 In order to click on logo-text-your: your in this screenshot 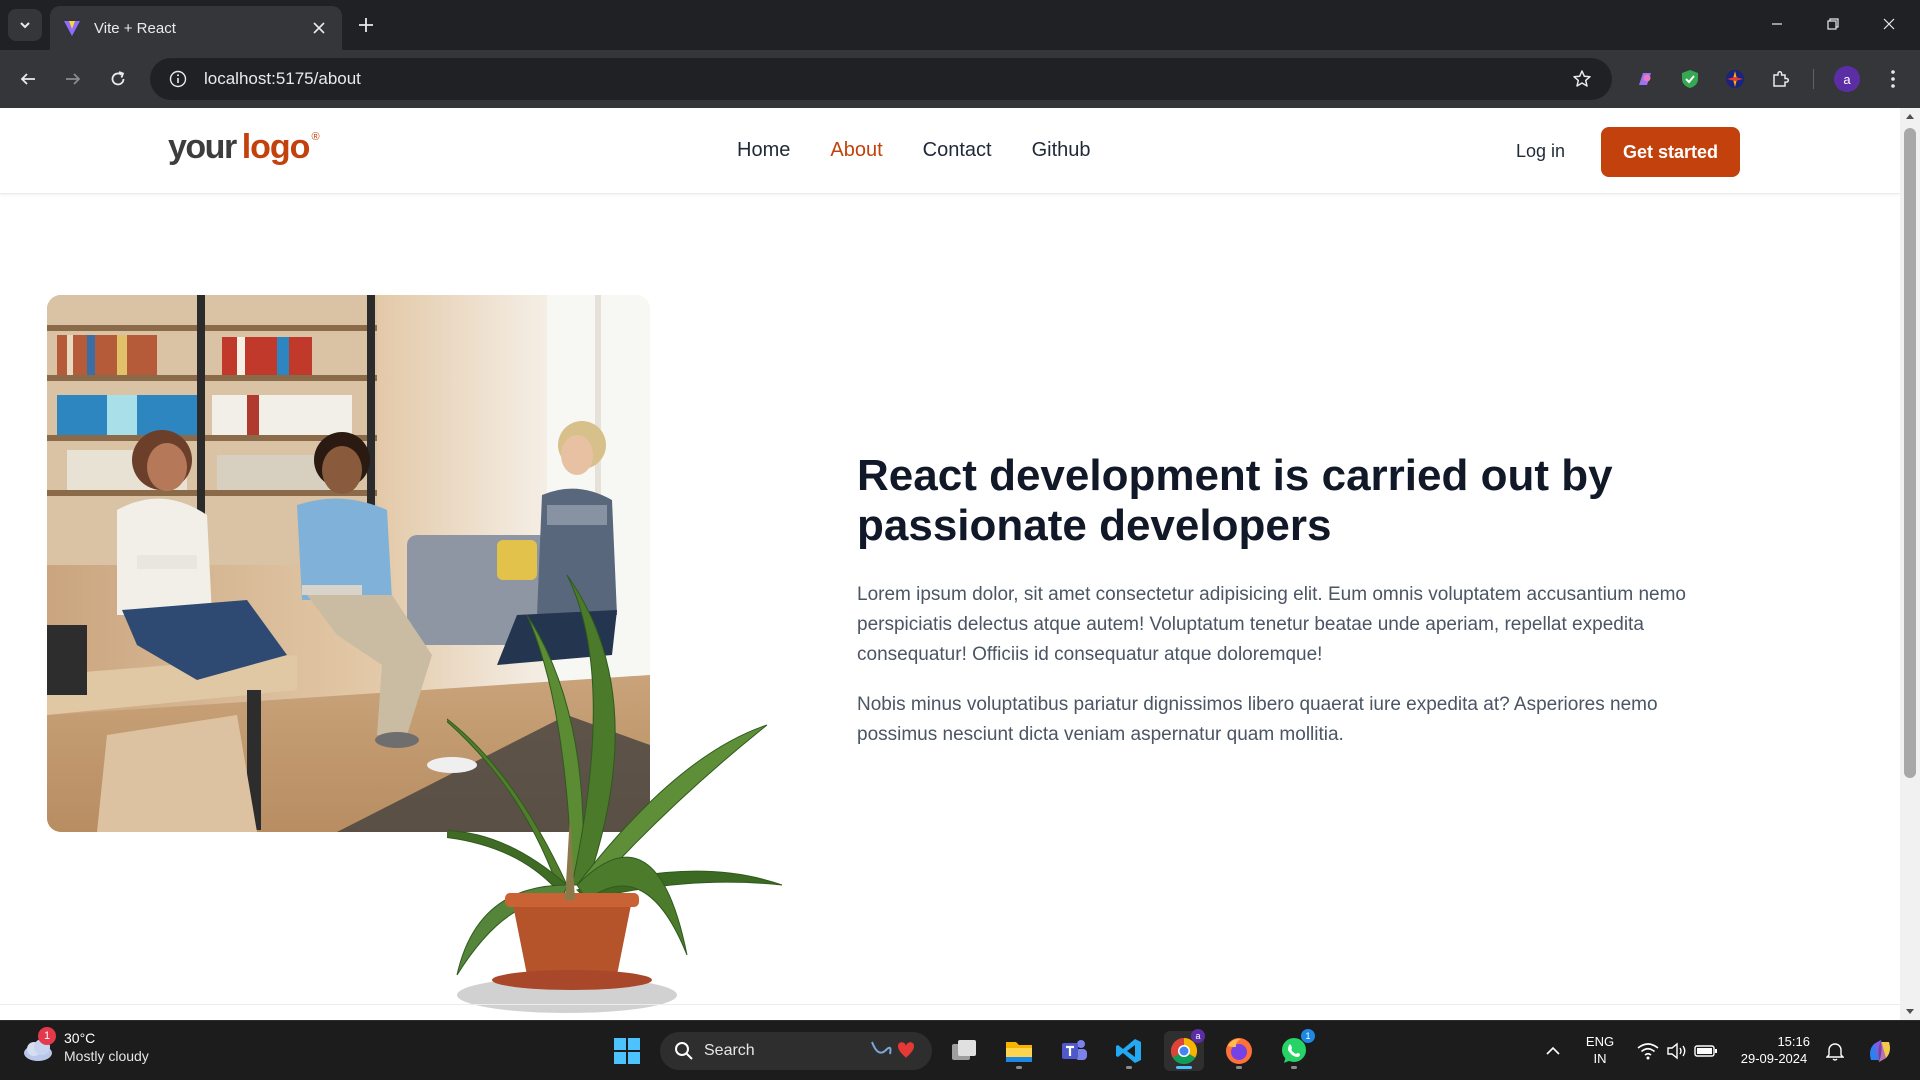, I will do `click(202, 147)`.